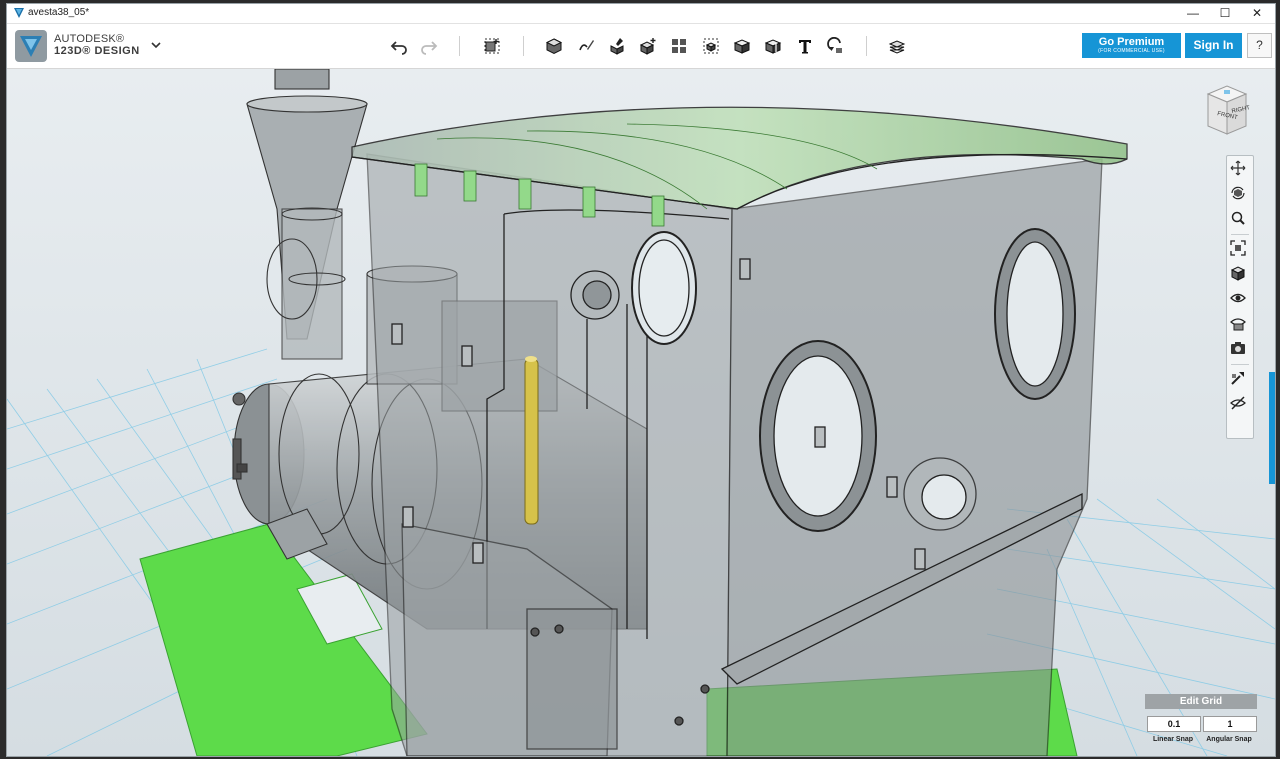 The height and width of the screenshot is (759, 1280). What do you see at coordinates (1257, 13) in the screenshot?
I see `close-button: ✕` at bounding box center [1257, 13].